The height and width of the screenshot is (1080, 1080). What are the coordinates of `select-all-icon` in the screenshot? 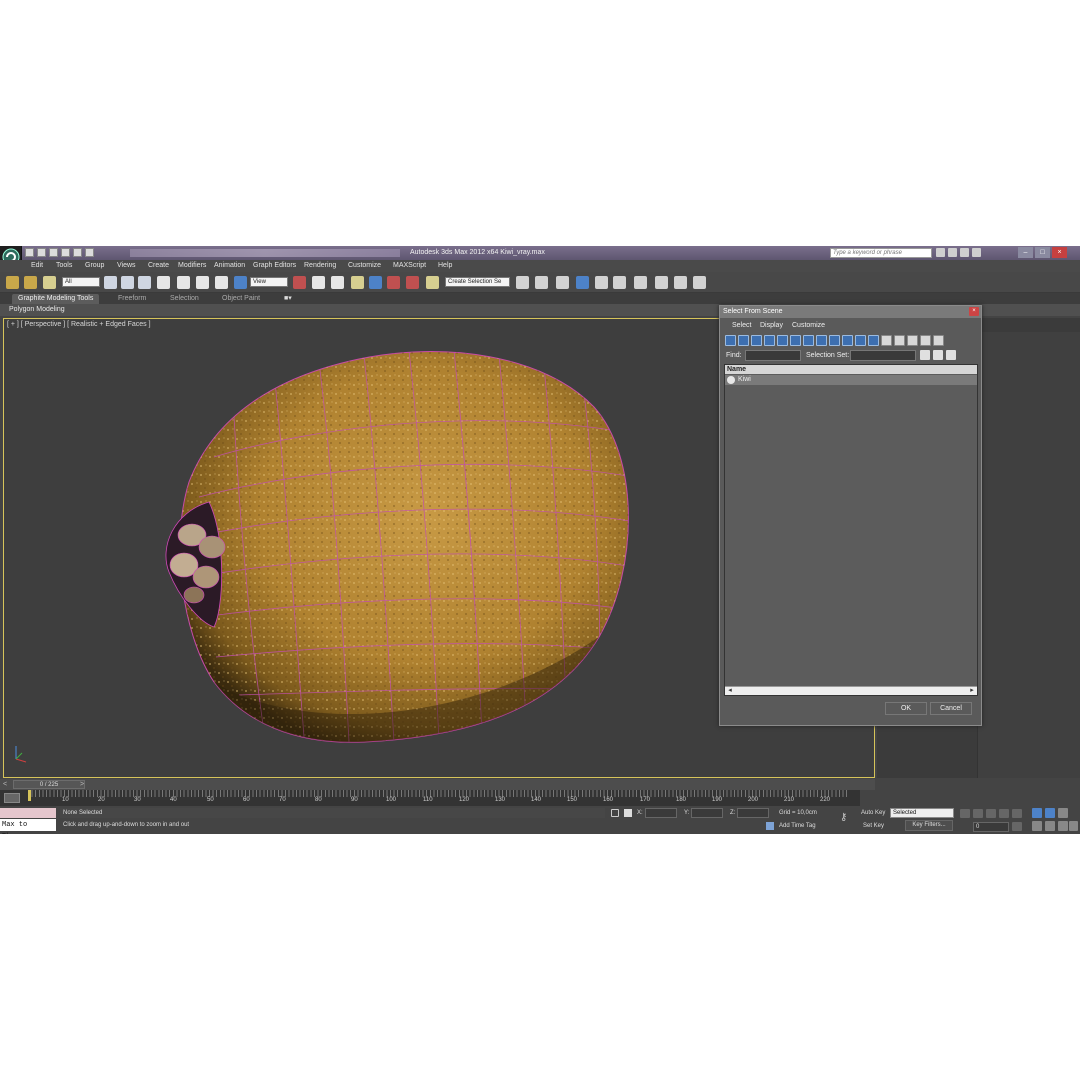 It's located at (925, 355).